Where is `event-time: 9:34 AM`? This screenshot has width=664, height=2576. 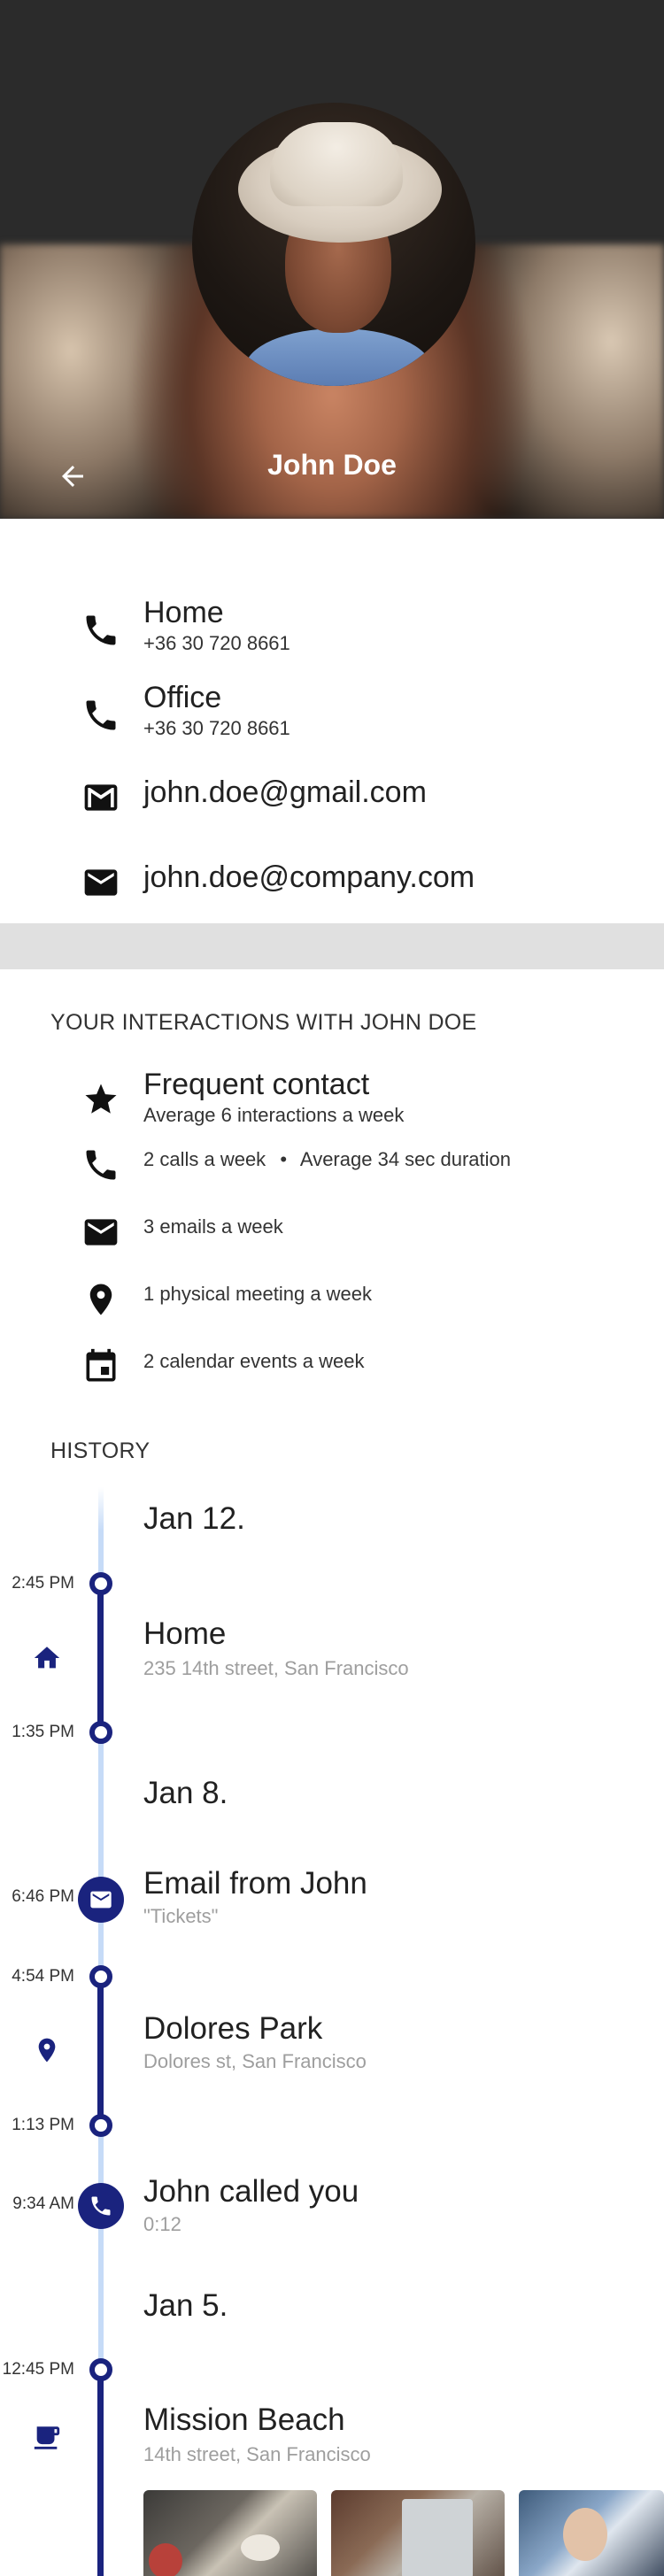 event-time: 9:34 AM is located at coordinates (43, 2203).